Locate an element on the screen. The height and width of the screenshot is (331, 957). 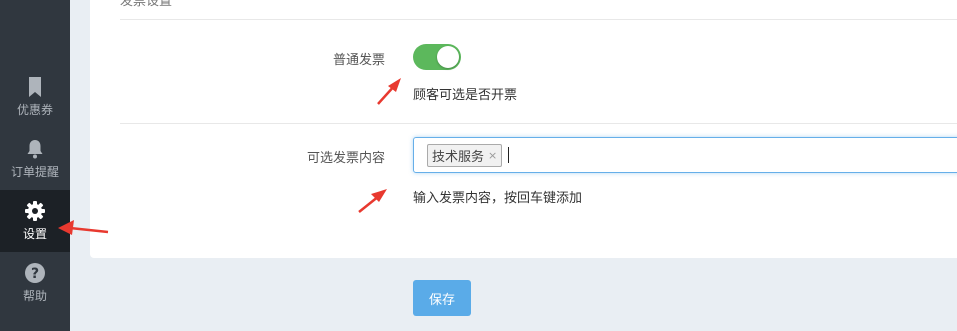
sidebar: 优惠券 订单提醒 设置 ? 帮助 is located at coordinates (35, 165).